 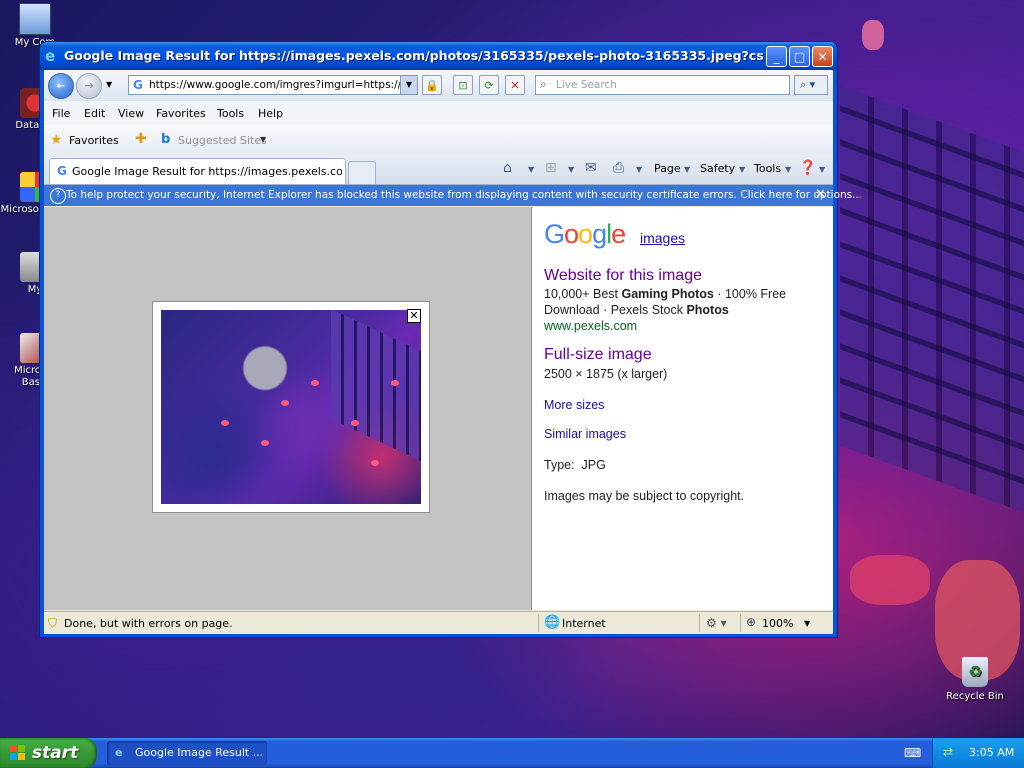 I want to click on favorites-star-icon: ★, so click(x=56, y=140).